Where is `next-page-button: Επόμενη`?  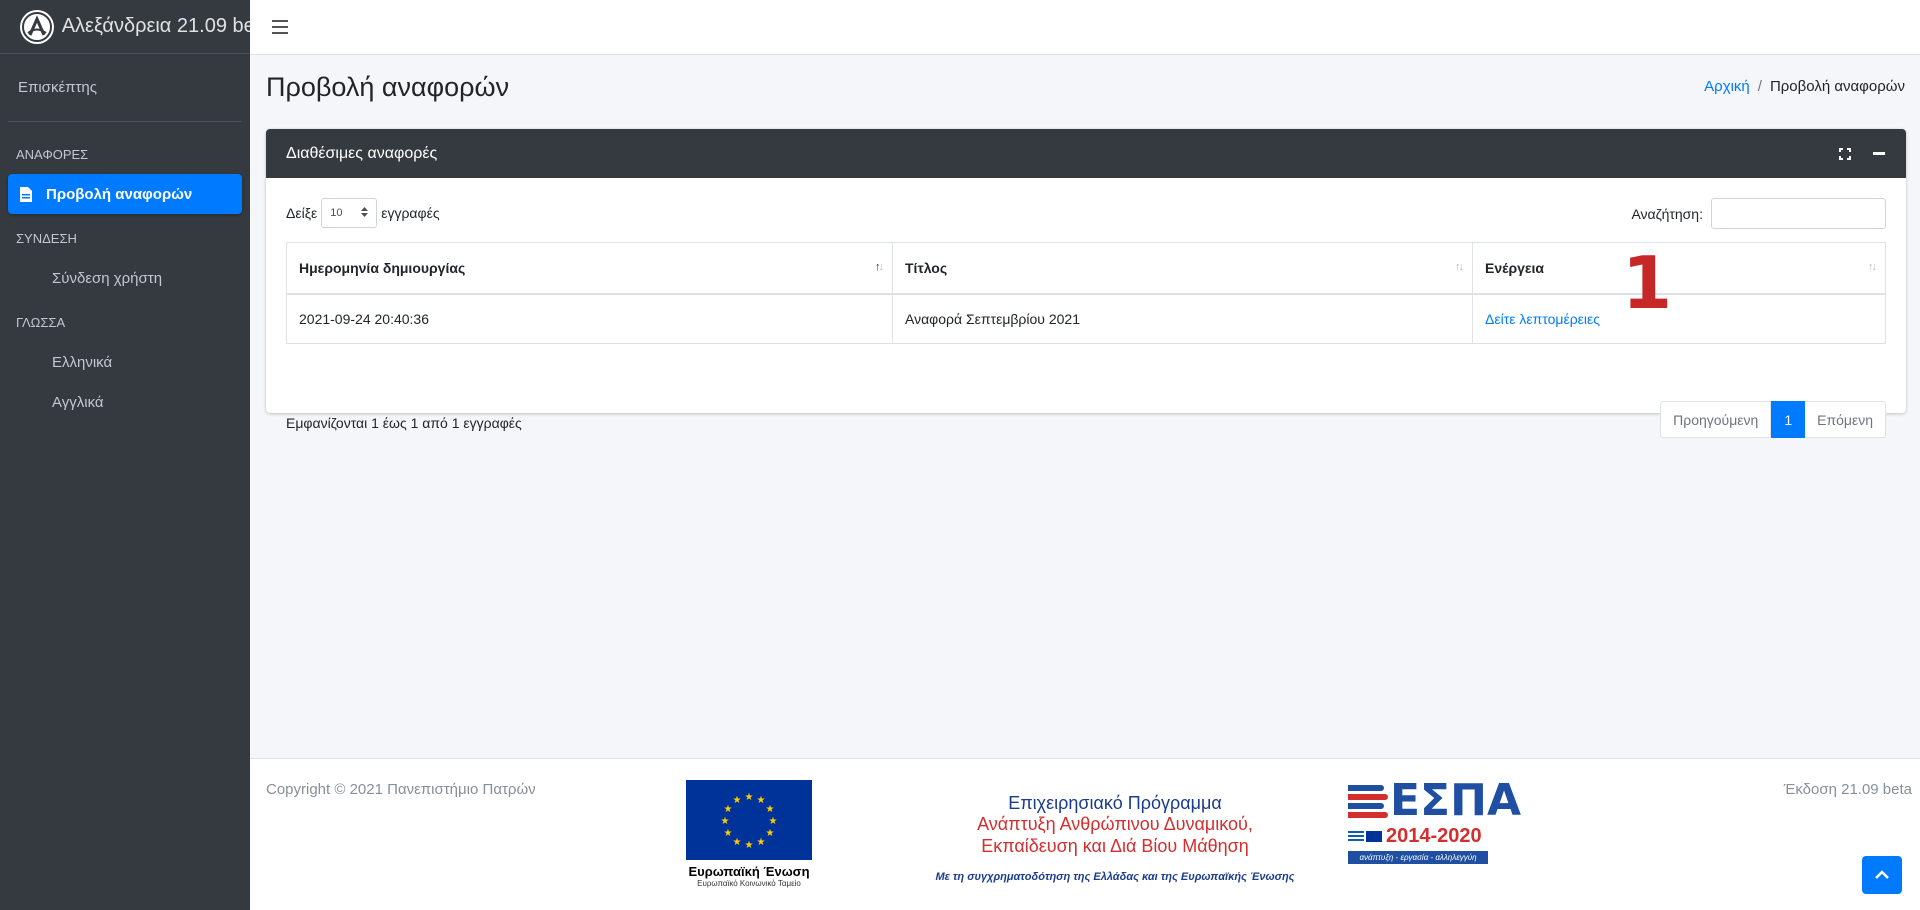
next-page-button: Επόμενη is located at coordinates (1845, 419).